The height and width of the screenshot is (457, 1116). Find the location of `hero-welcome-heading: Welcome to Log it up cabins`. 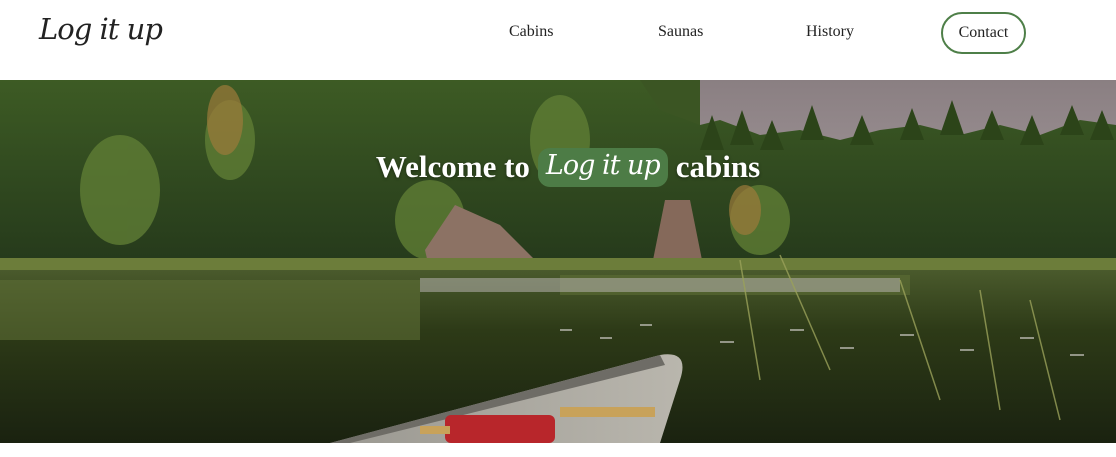

hero-welcome-heading: Welcome to Log it up cabins is located at coordinates (558, 167).